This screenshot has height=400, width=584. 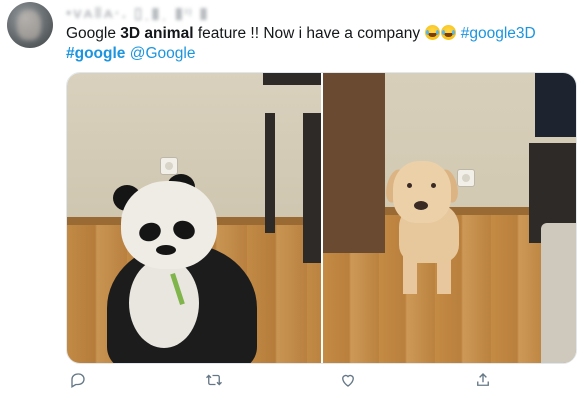 I want to click on tv-screen, so click(x=555, y=105).